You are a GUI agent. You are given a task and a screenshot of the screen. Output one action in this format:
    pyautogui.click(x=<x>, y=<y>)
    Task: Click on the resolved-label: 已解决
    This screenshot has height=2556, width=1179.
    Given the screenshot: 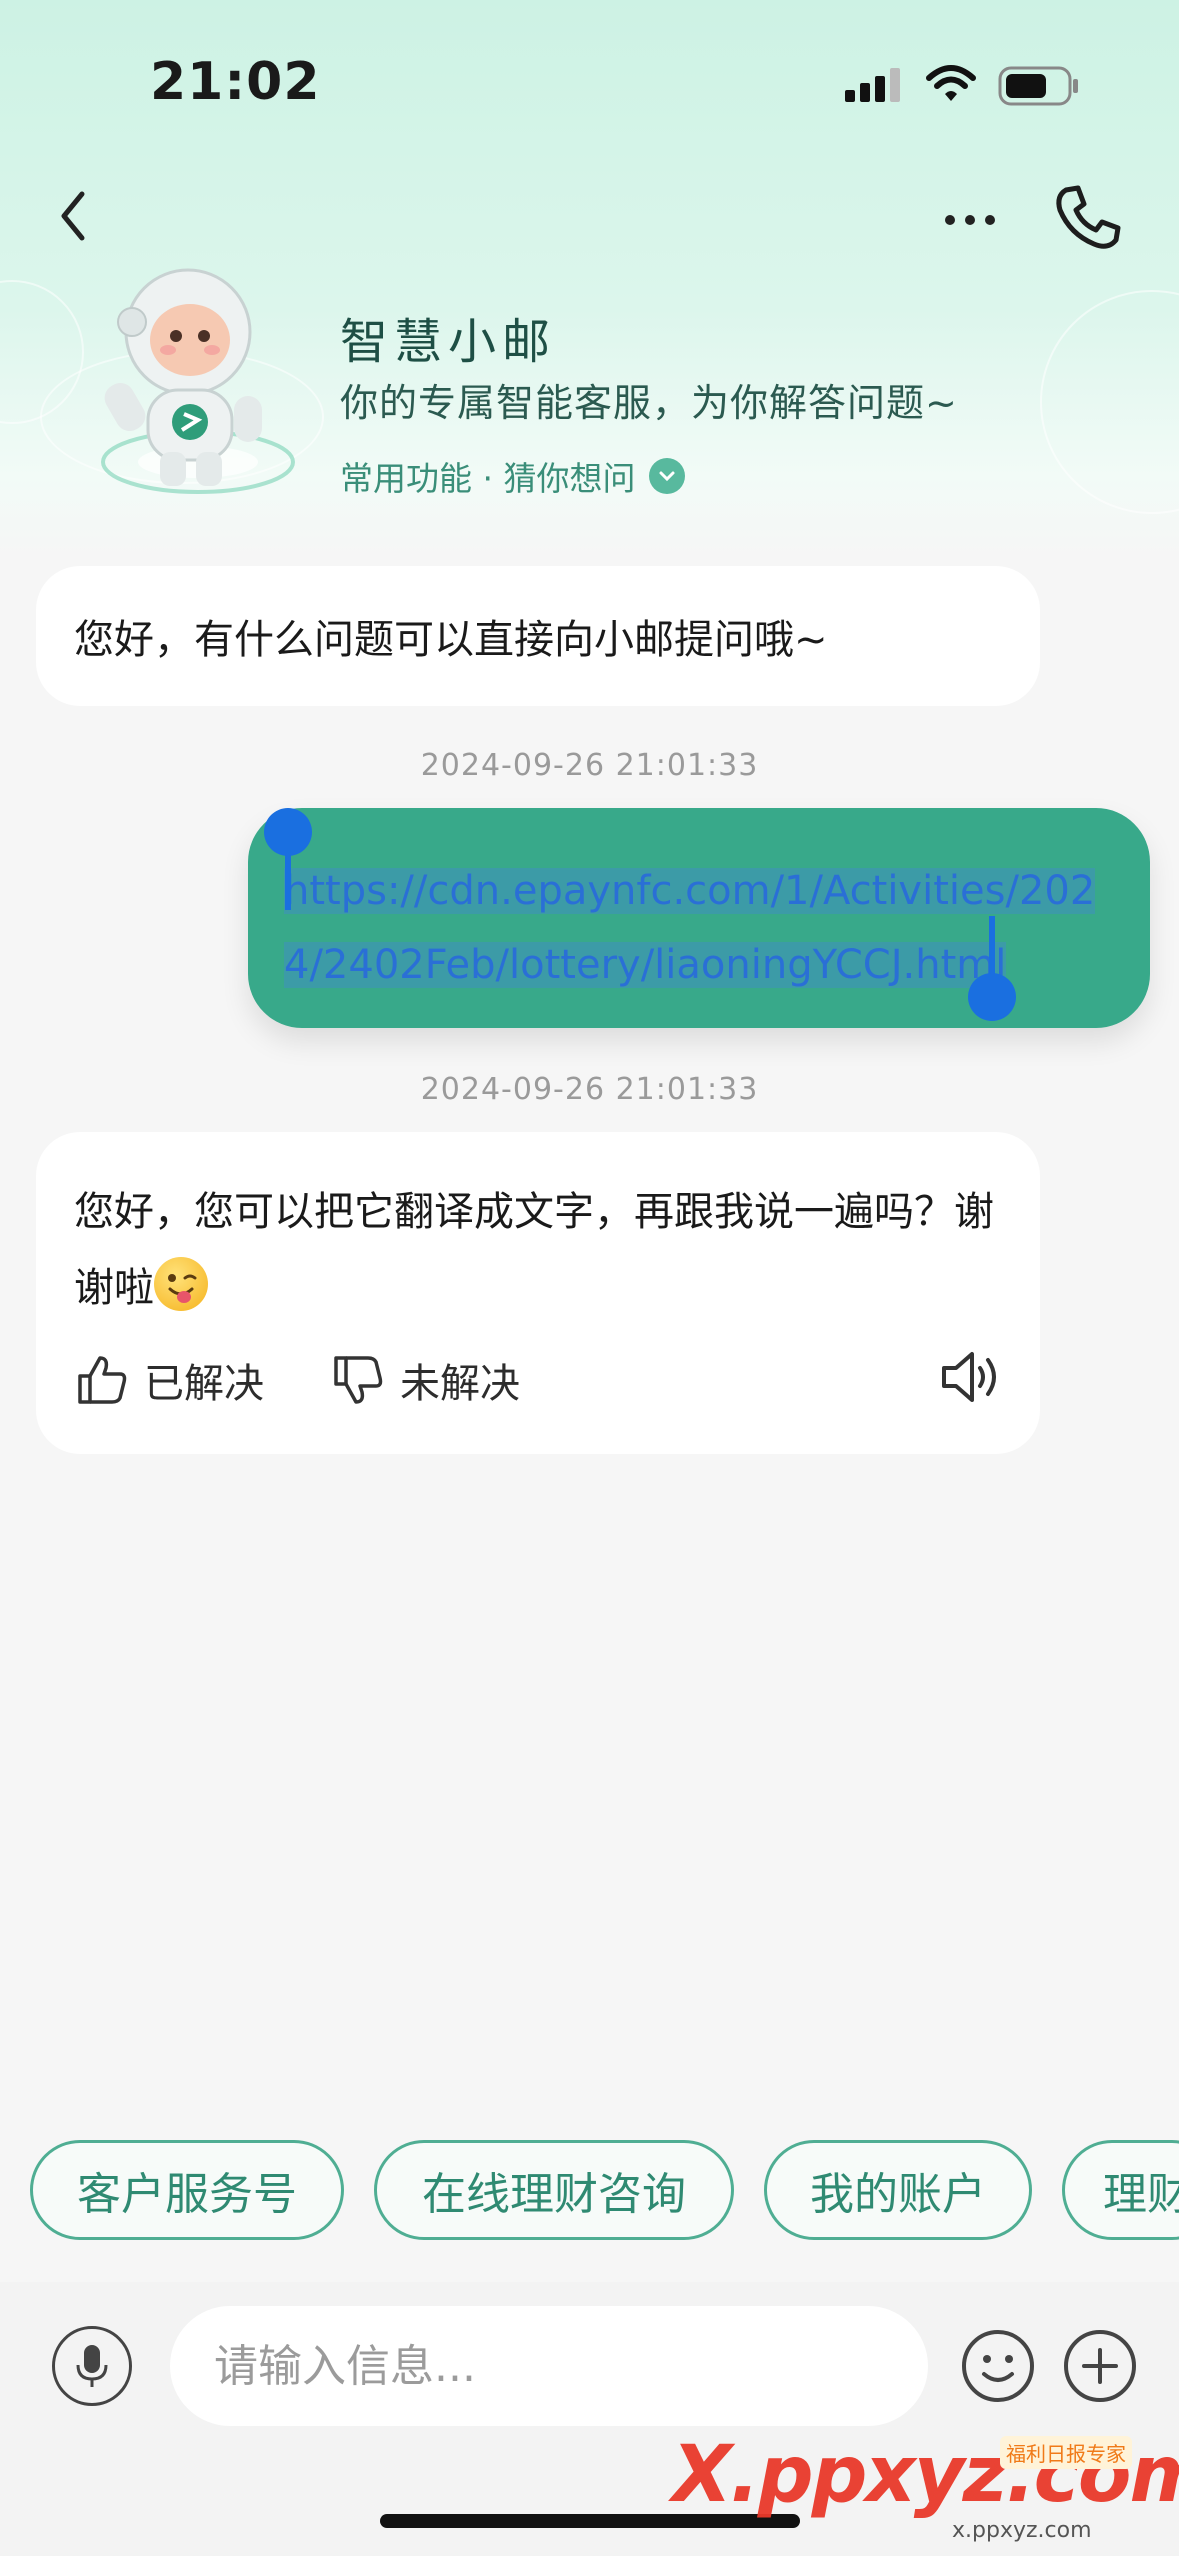 What is the action you would take?
    pyautogui.click(x=204, y=1384)
    